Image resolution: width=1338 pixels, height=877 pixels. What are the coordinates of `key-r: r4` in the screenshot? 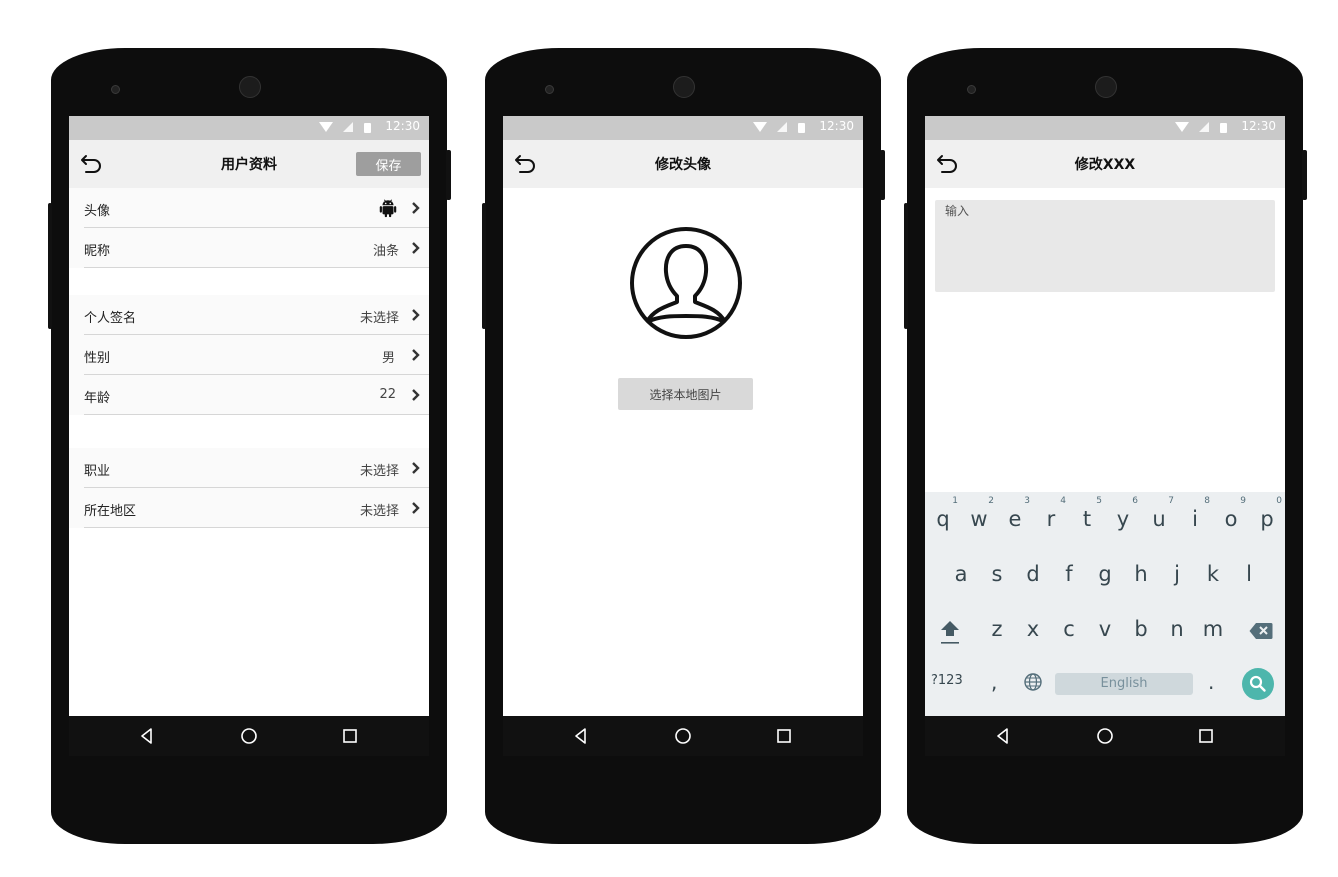 It's located at (1051, 517).